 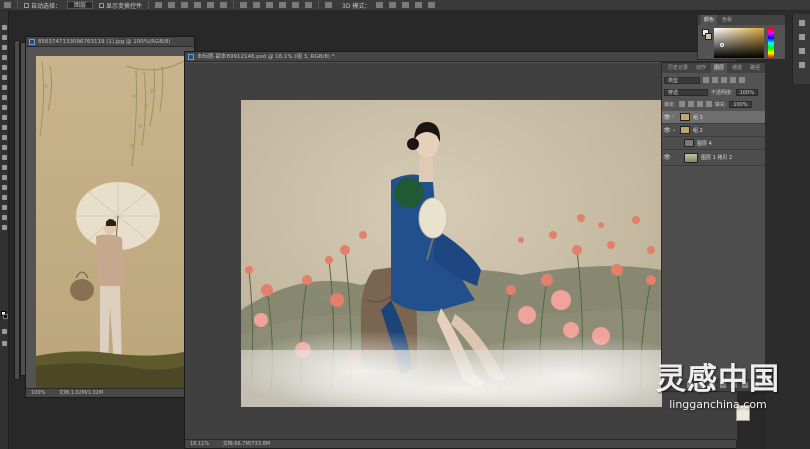 What do you see at coordinates (4, 77) in the screenshot?
I see `eyedropper-tool-icon` at bounding box center [4, 77].